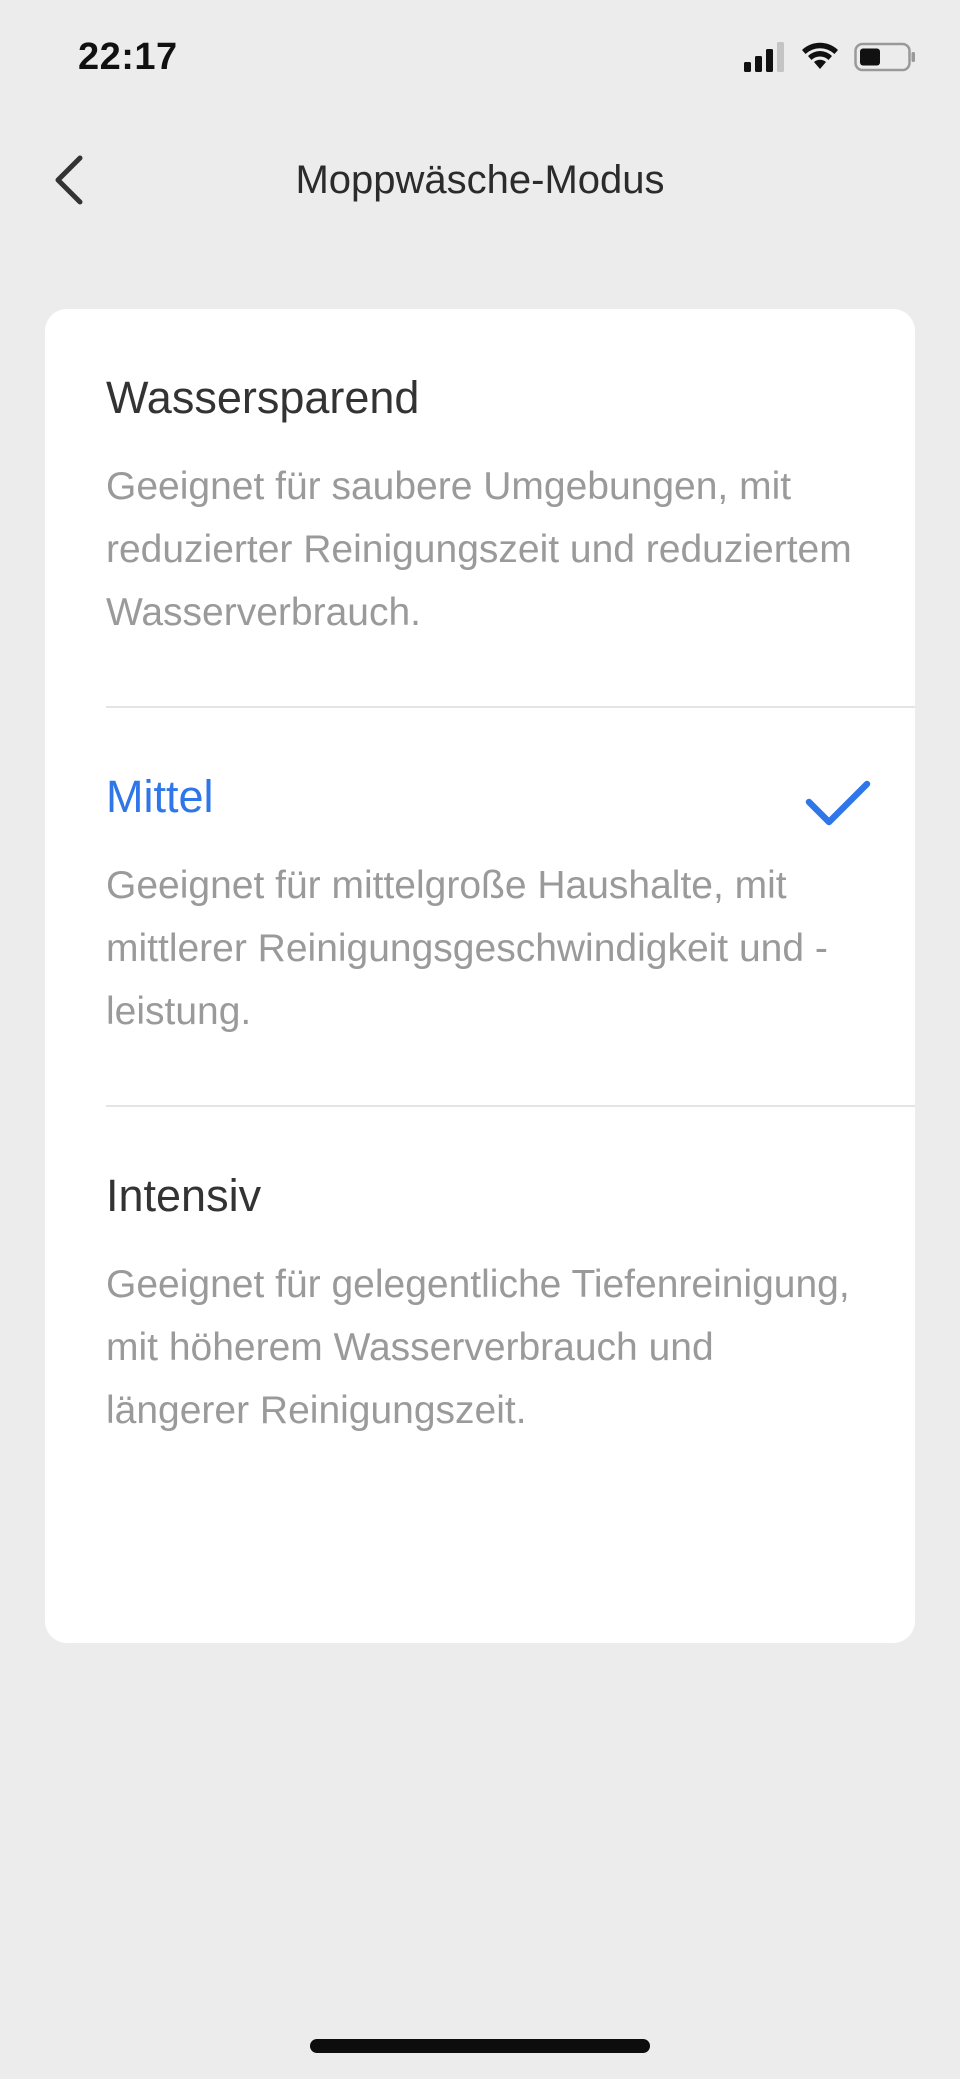 This screenshot has width=960, height=2079. I want to click on status-icons, so click(830, 57).